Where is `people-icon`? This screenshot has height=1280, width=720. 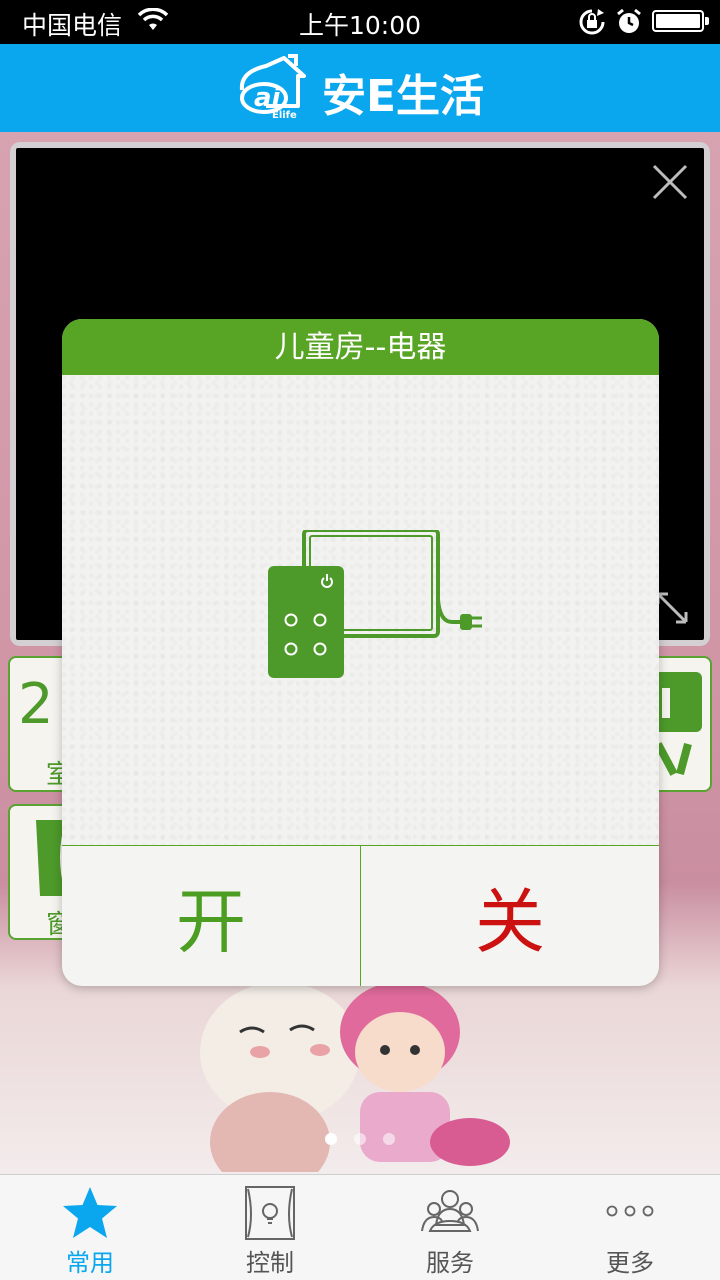 people-icon is located at coordinates (450, 1211).